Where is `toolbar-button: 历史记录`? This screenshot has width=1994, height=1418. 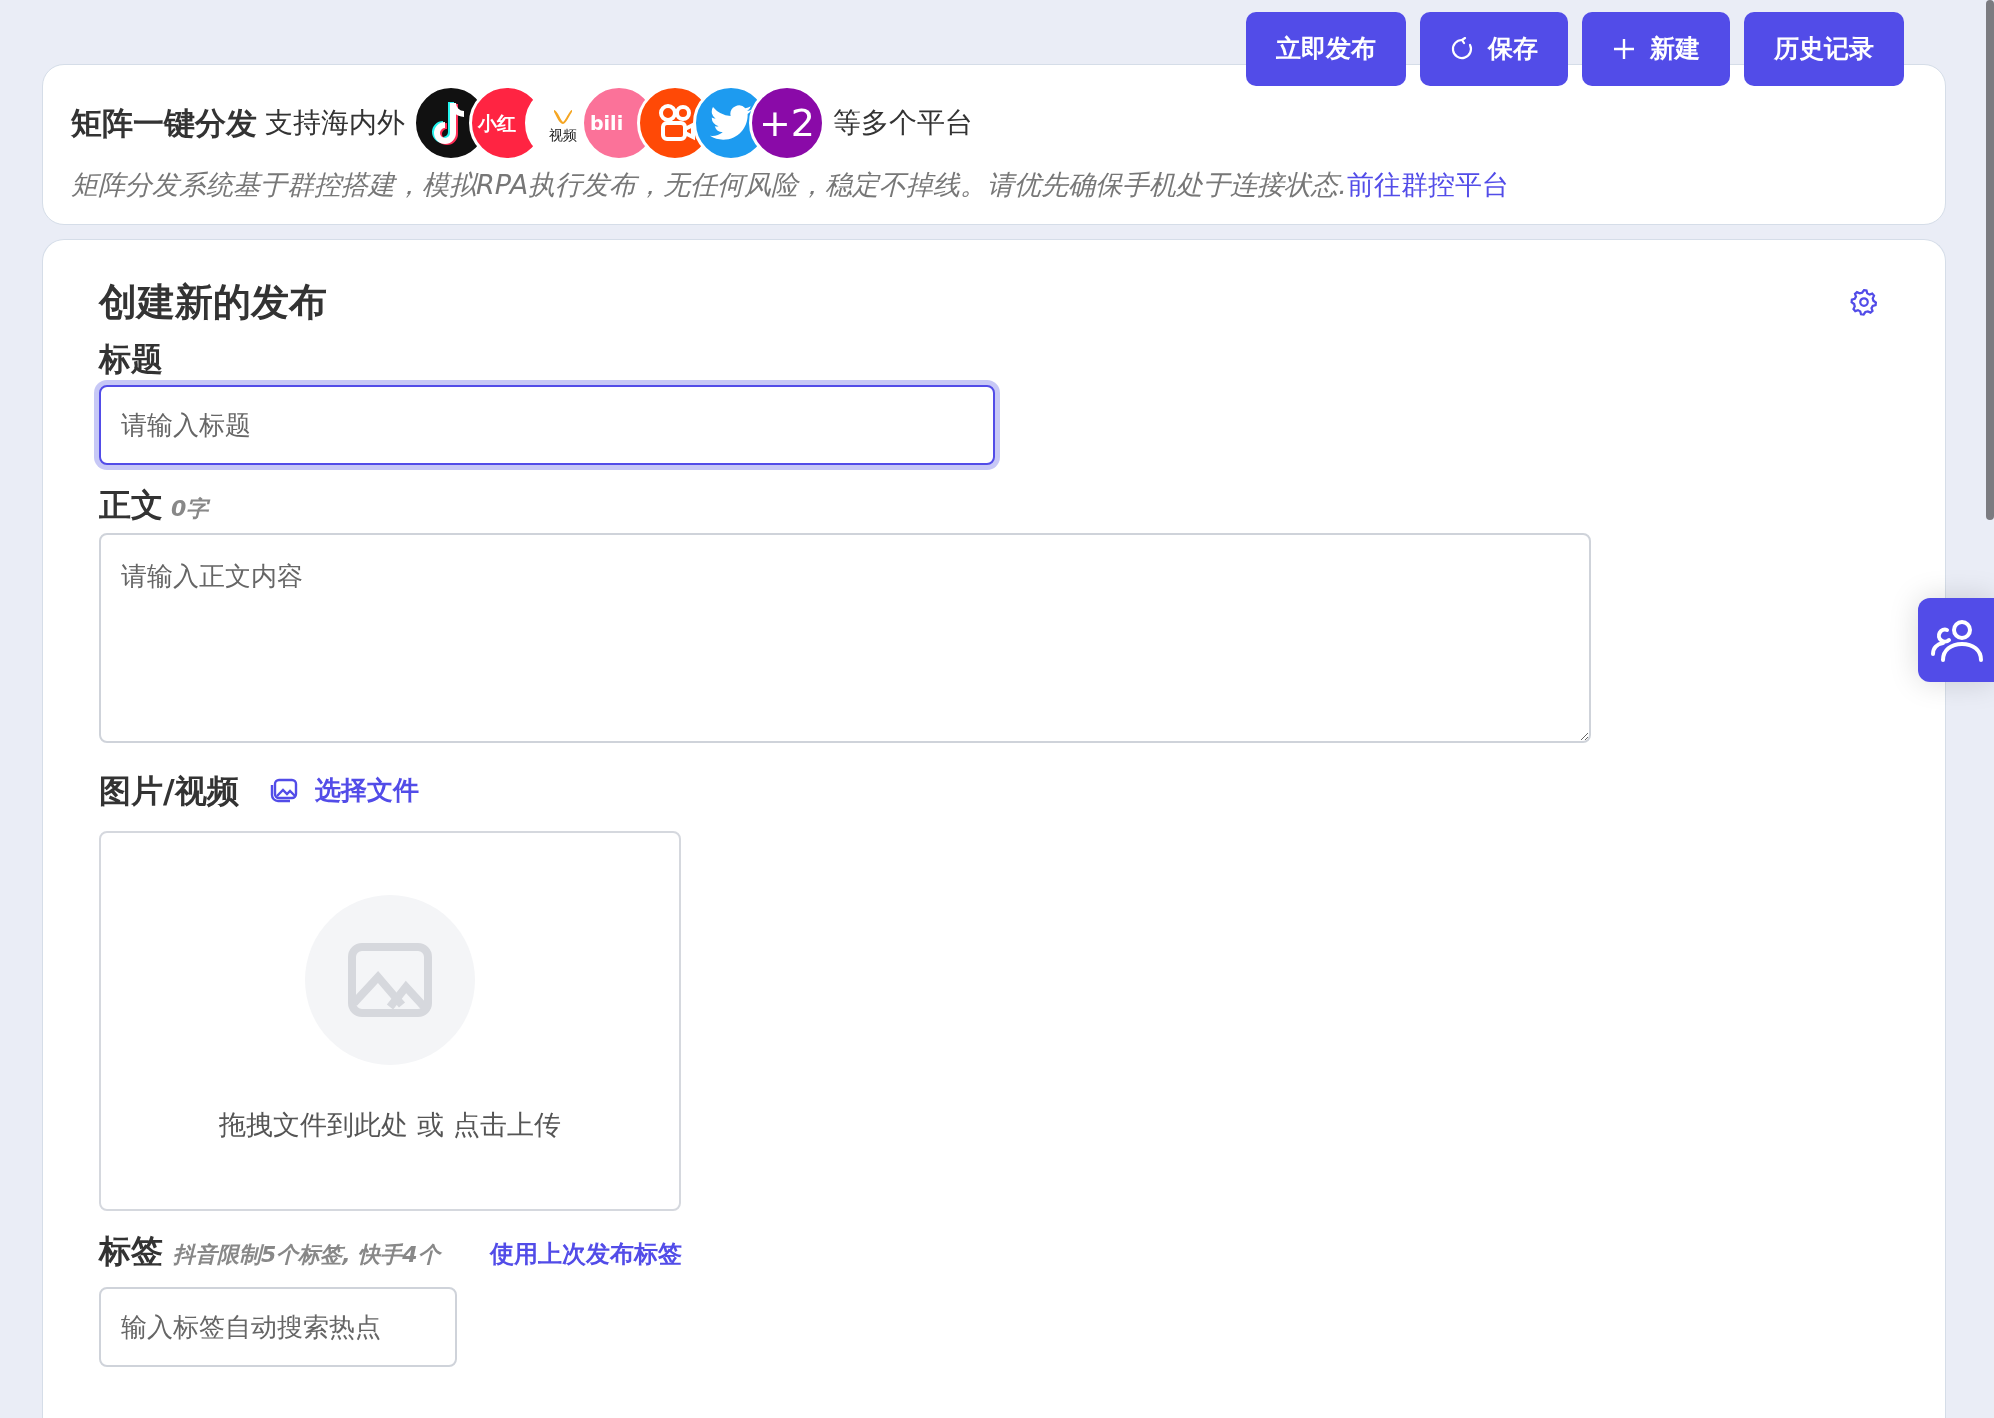
toolbar-button: 历史记录 is located at coordinates (1824, 49).